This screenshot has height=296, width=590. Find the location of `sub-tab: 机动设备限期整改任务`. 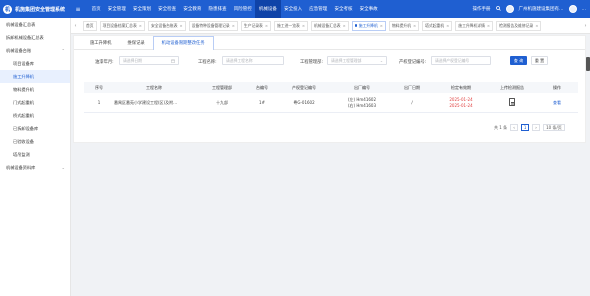

sub-tab: 机动设备限期整改任务 is located at coordinates (183, 42).